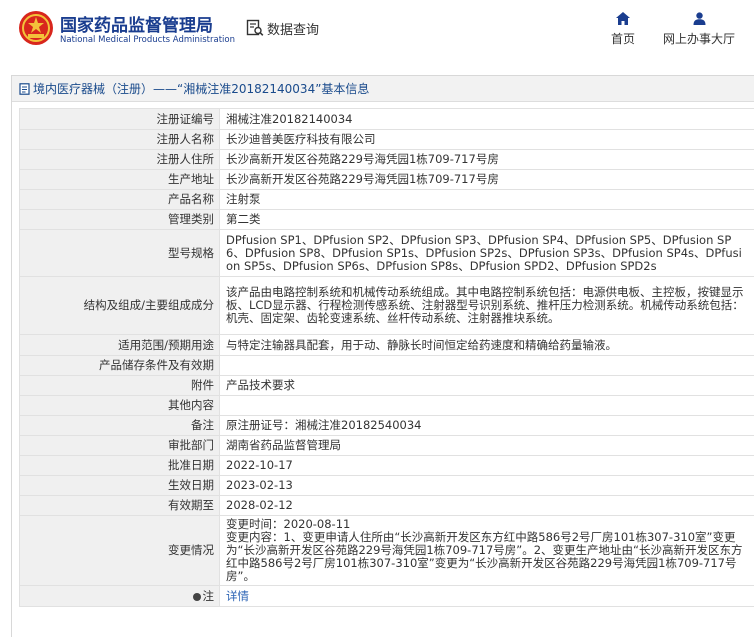 The image size is (754, 637). I want to click on nav-online-label: 网上办事大厅, so click(698, 39).